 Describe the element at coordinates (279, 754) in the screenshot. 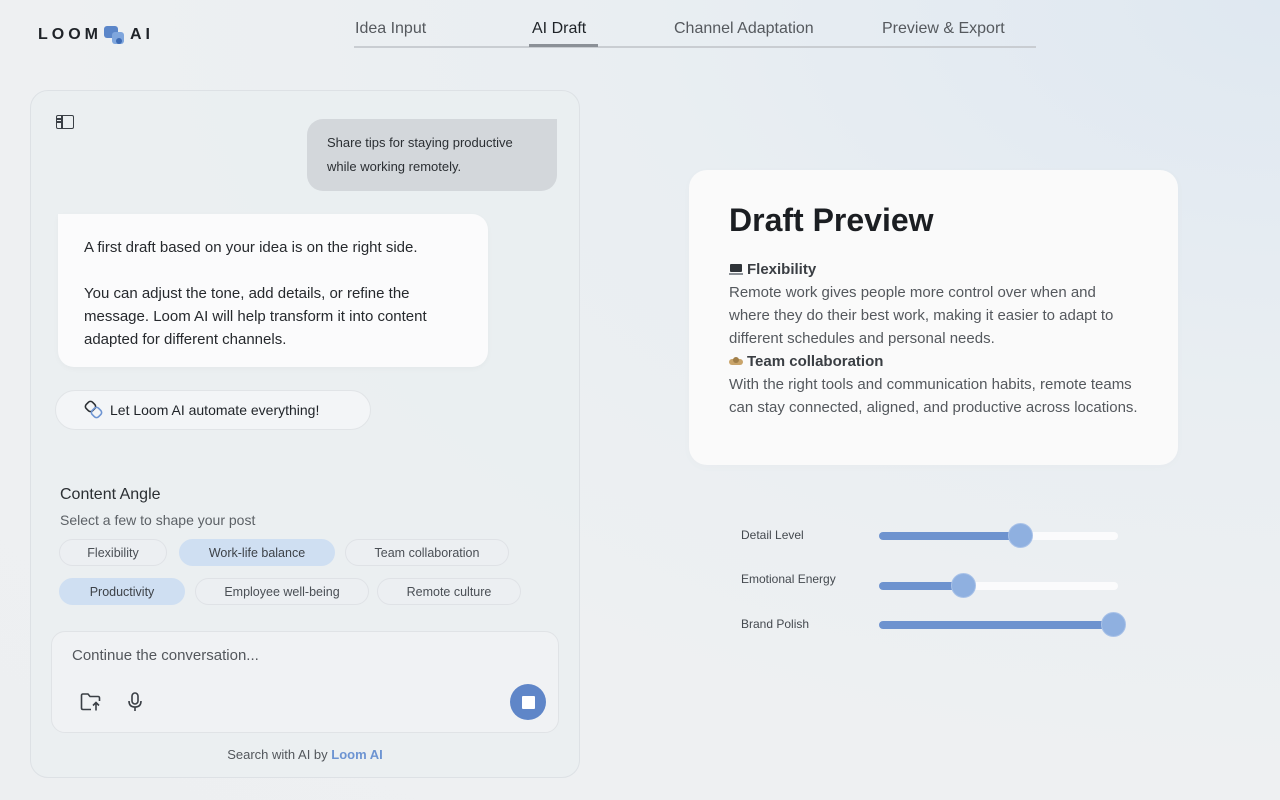

I see `footer-prefix: Search with AI by` at that location.